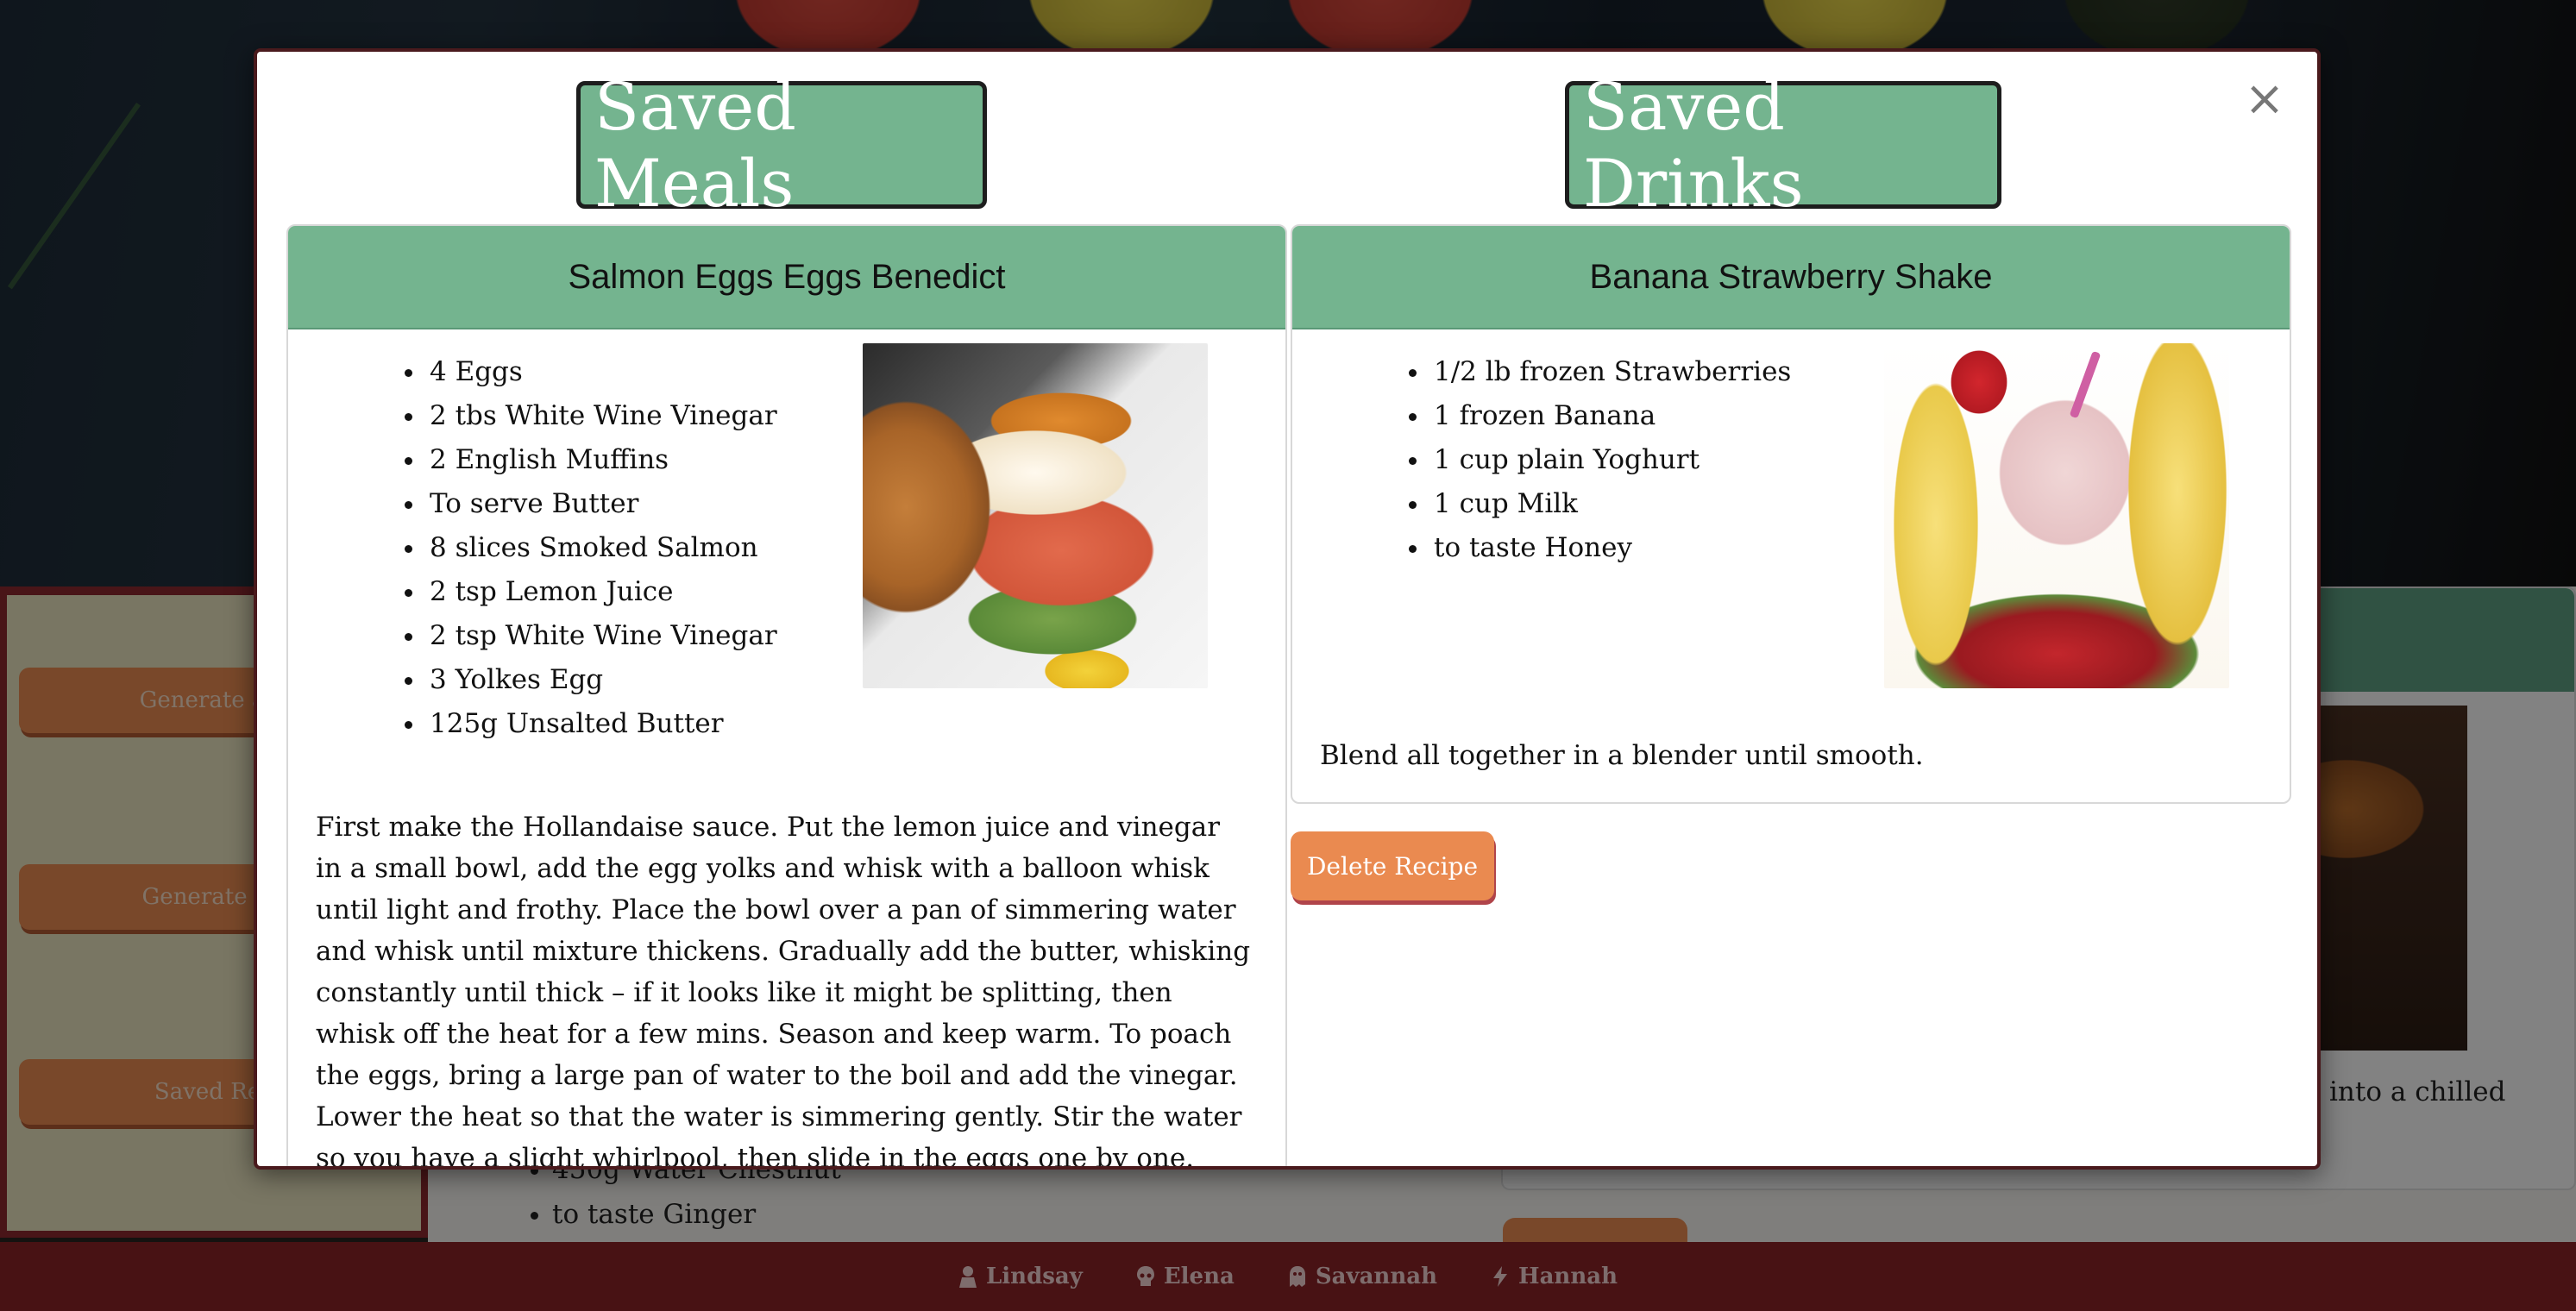 The image size is (2576, 1311). What do you see at coordinates (1392, 866) in the screenshot?
I see `delete-recipe-button: Delete Recipe` at bounding box center [1392, 866].